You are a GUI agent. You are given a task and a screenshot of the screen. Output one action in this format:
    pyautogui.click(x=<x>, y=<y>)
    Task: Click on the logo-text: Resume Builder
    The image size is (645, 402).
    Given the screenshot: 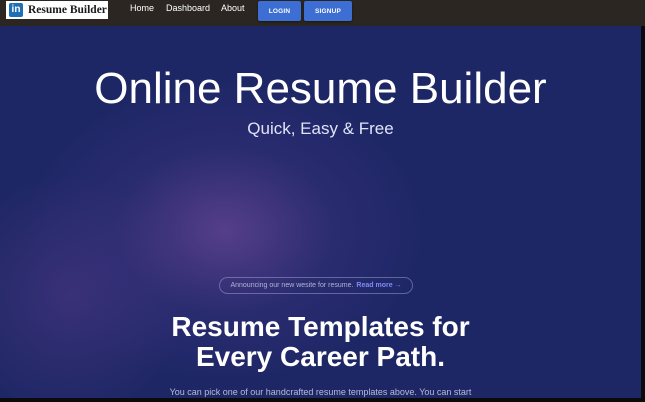 What is the action you would take?
    pyautogui.click(x=67, y=10)
    